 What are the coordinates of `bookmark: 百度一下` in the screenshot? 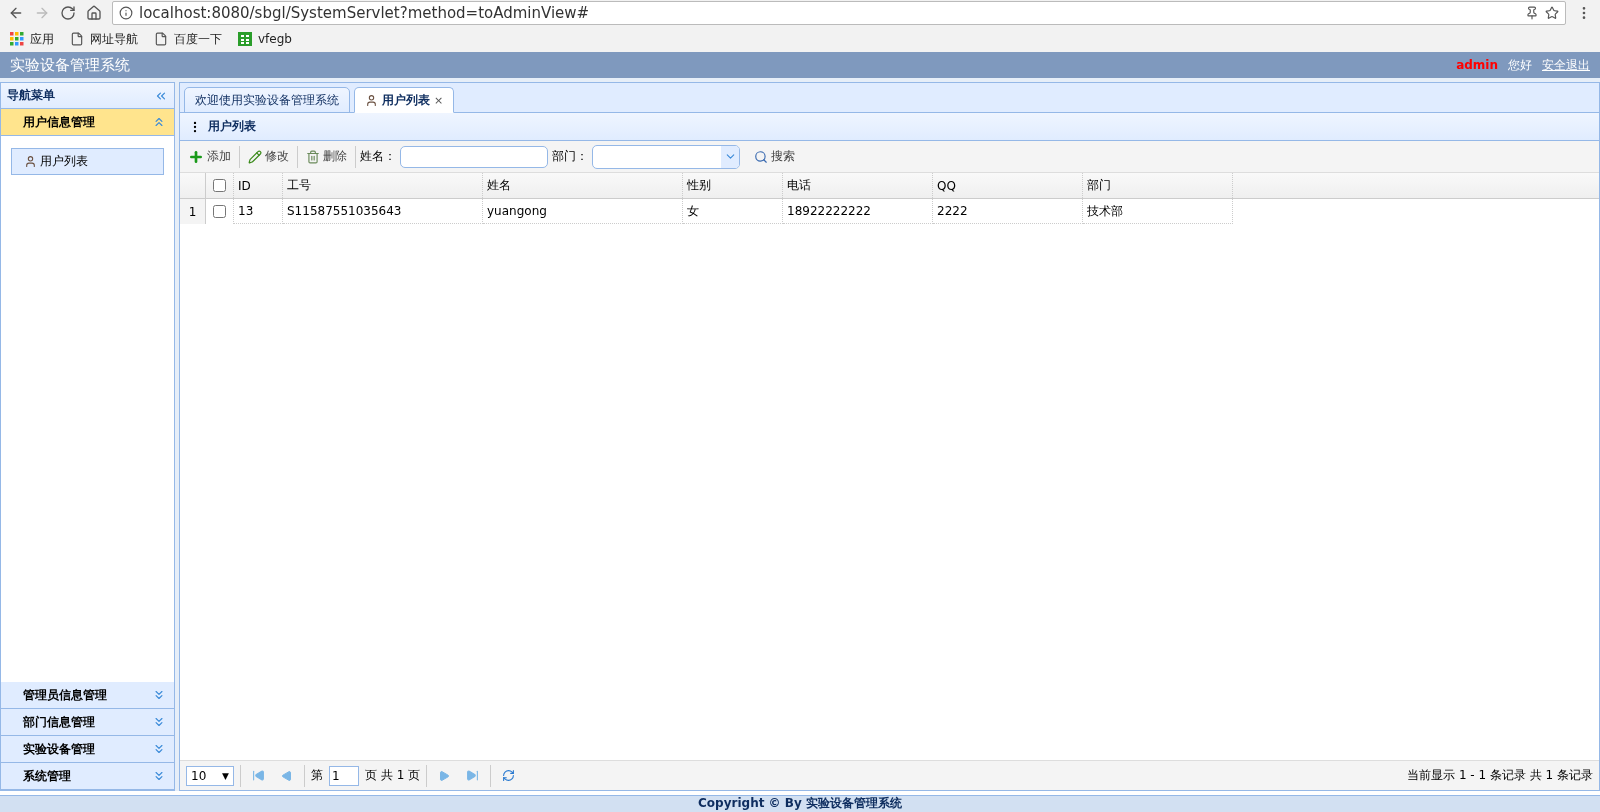 It's located at (188, 39).